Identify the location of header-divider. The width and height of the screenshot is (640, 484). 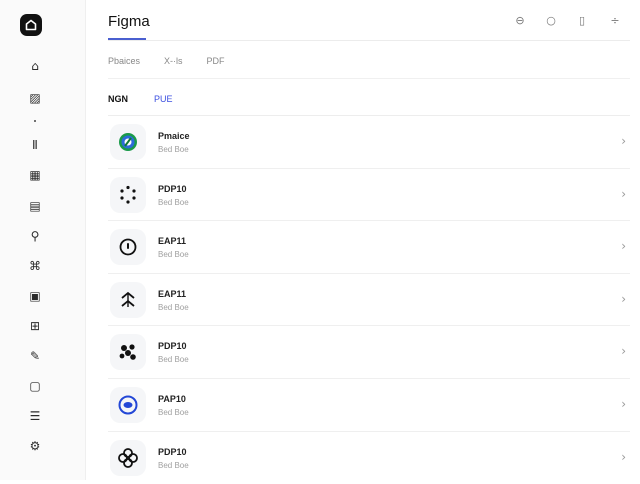
(369, 40).